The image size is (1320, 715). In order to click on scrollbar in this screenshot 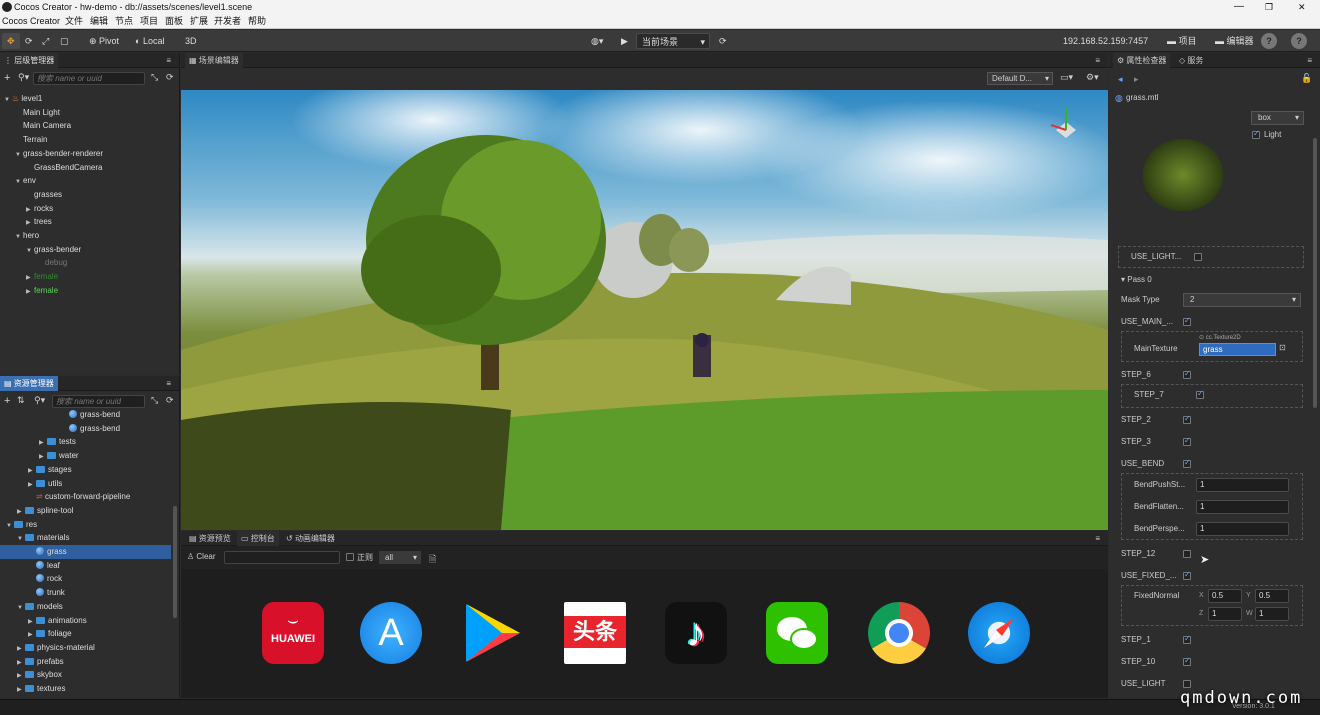, I will do `click(1315, 273)`.